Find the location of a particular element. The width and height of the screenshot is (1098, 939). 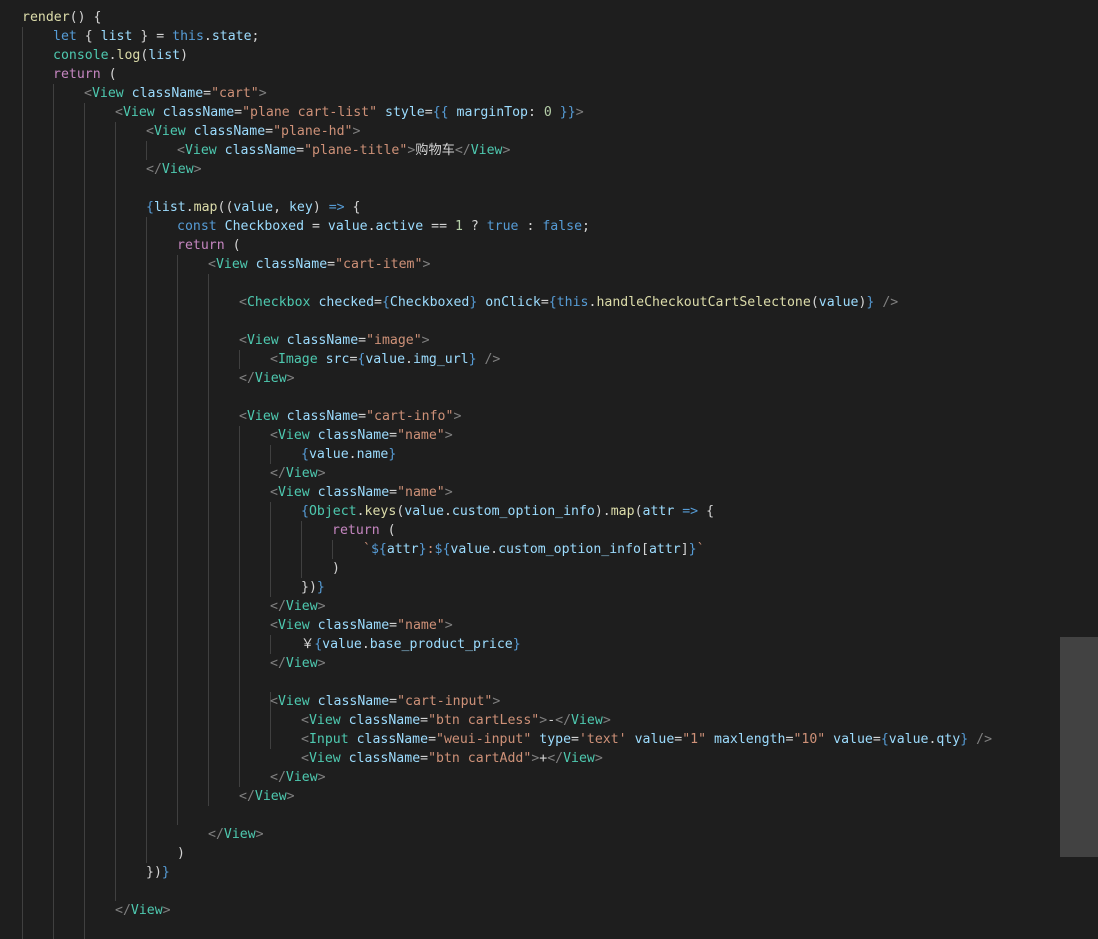

code-token: value is located at coordinates (838, 302).